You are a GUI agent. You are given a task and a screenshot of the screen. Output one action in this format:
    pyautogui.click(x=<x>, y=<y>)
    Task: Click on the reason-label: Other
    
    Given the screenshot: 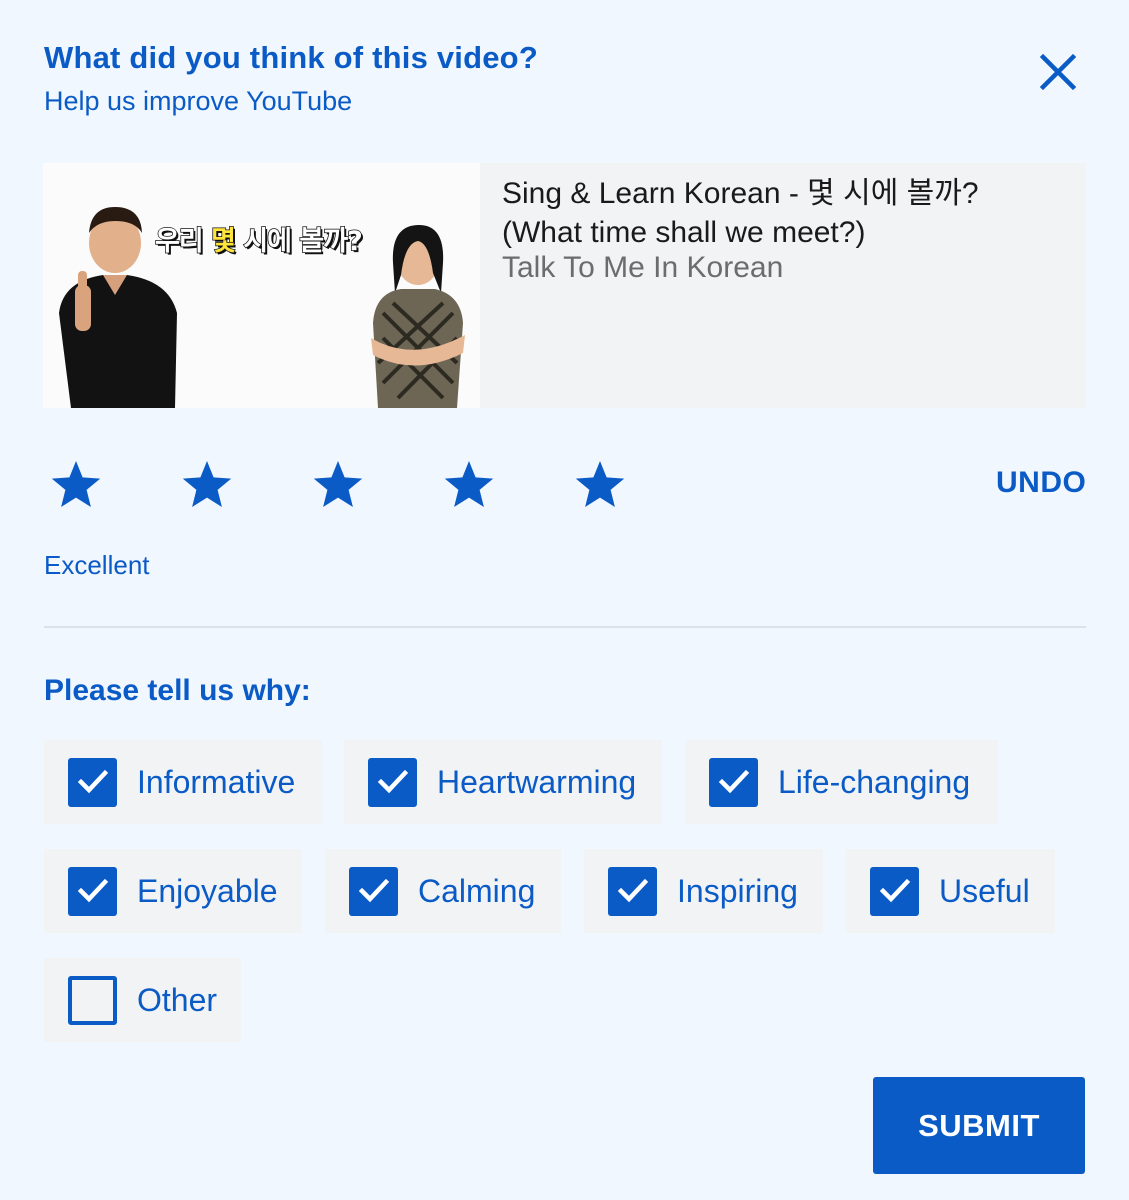 What is the action you would take?
    pyautogui.click(x=177, y=999)
    